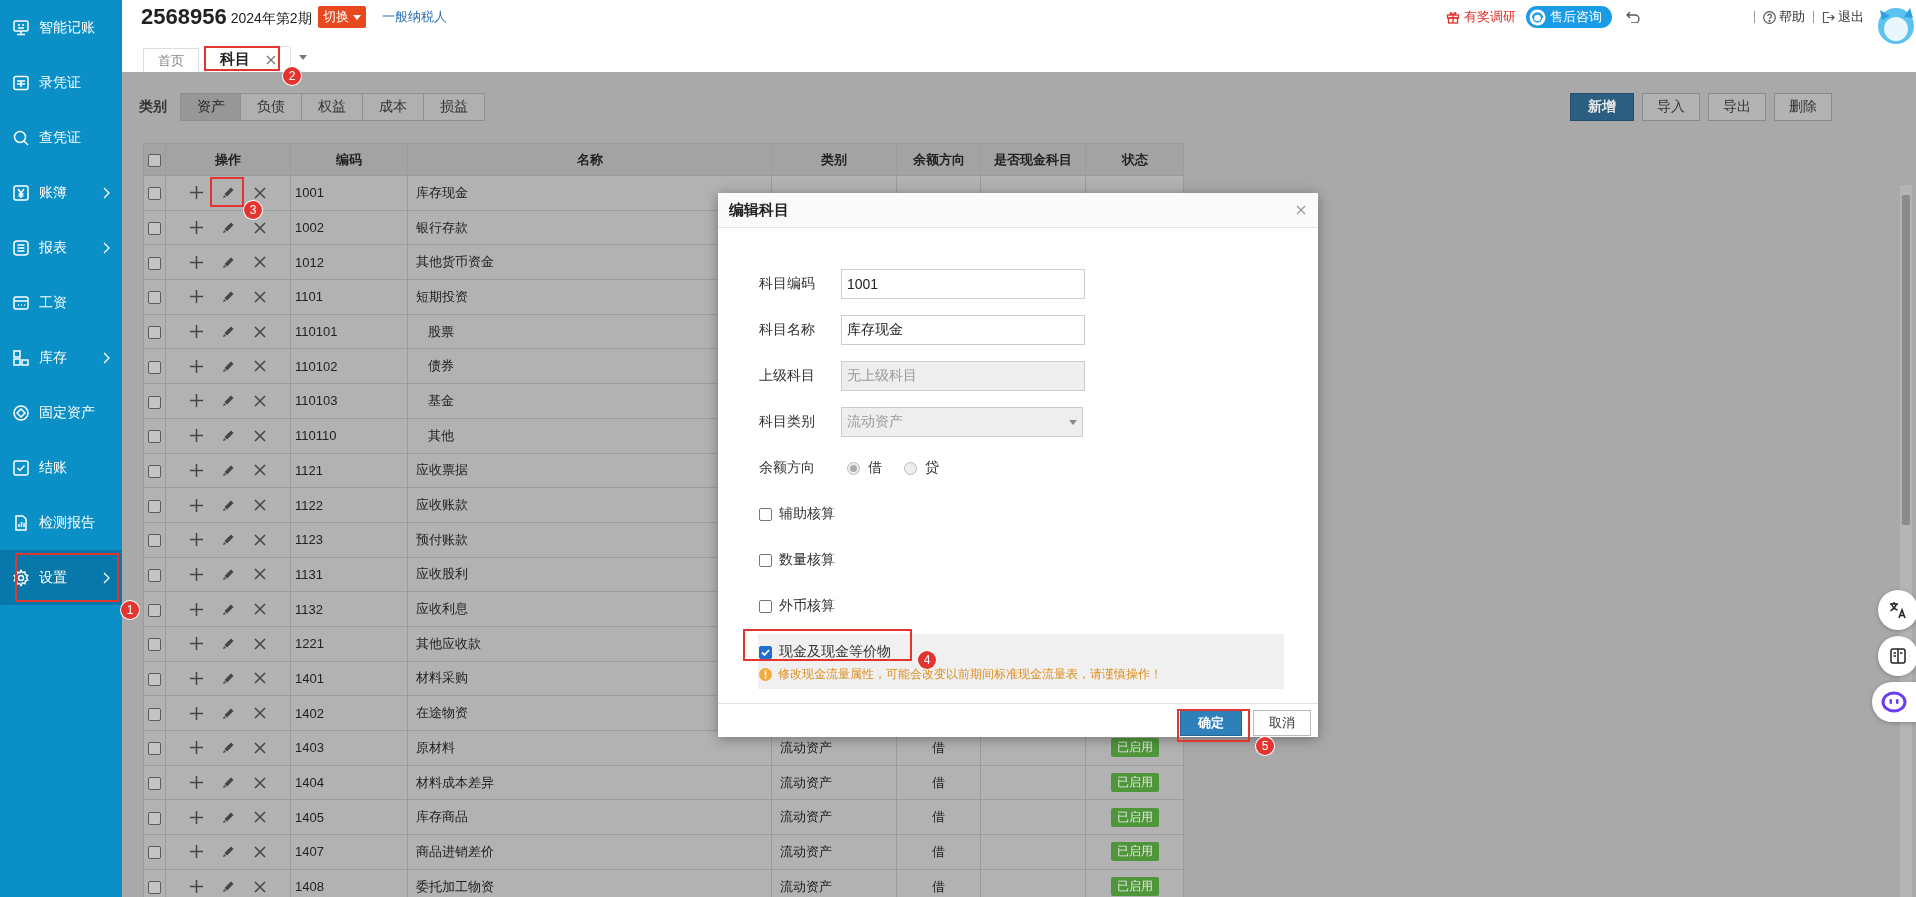 The height and width of the screenshot is (897, 1916). I want to click on survey-link: 有奖调研, so click(1481, 17).